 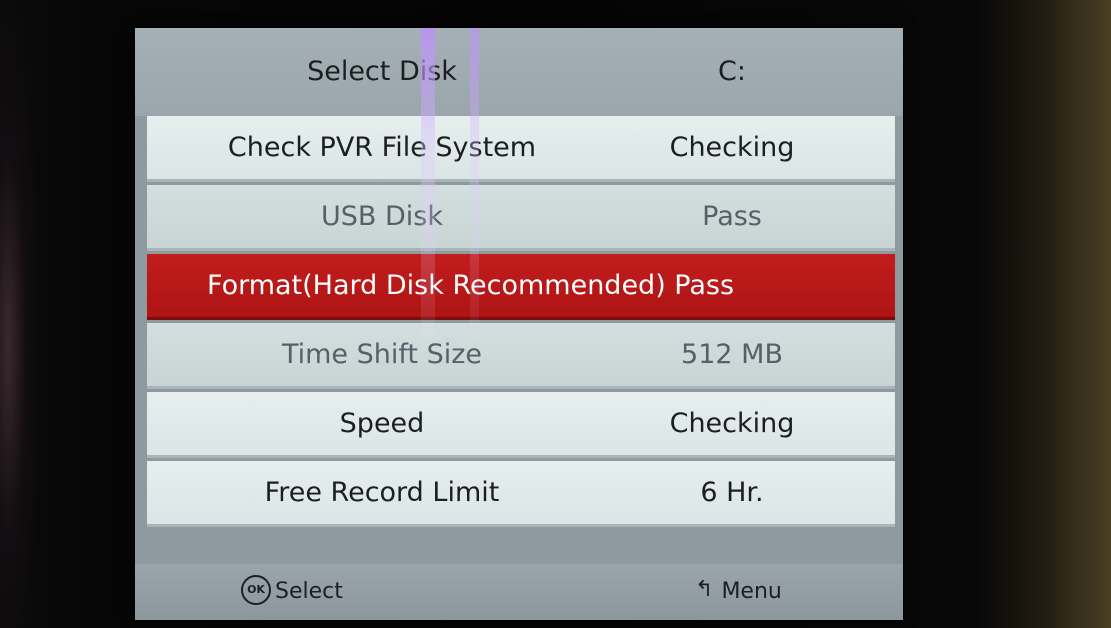 I want to click on menu-hint-label: Menu, so click(x=751, y=591).